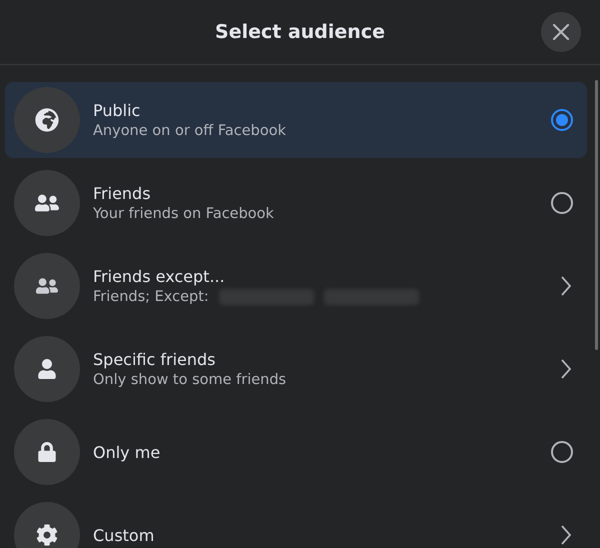 This screenshot has height=548, width=600. Describe the element at coordinates (47, 369) in the screenshot. I see `person-icon` at that location.